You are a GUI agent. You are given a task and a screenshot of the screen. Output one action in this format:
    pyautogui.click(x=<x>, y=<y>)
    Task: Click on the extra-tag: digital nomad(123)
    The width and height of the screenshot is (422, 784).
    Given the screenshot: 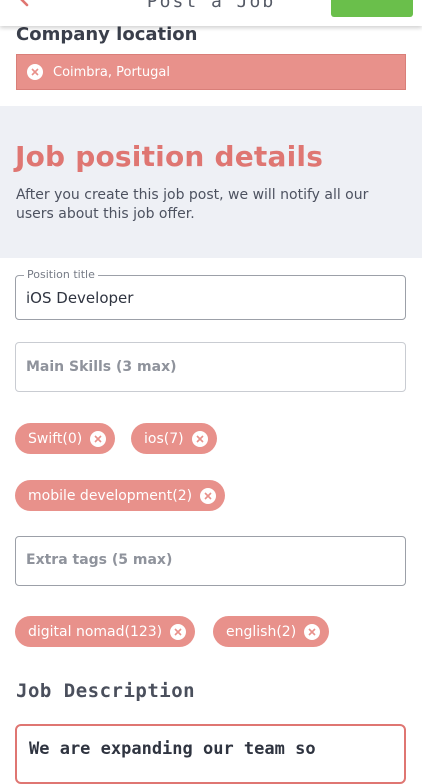 What is the action you would take?
    pyautogui.click(x=105, y=631)
    